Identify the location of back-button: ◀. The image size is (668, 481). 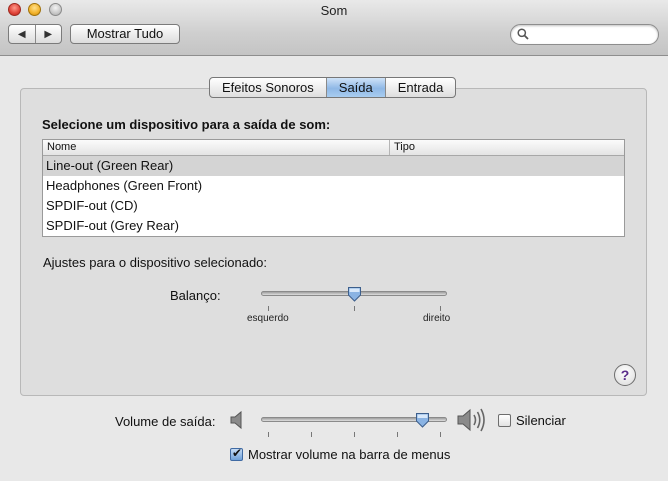
(22, 34).